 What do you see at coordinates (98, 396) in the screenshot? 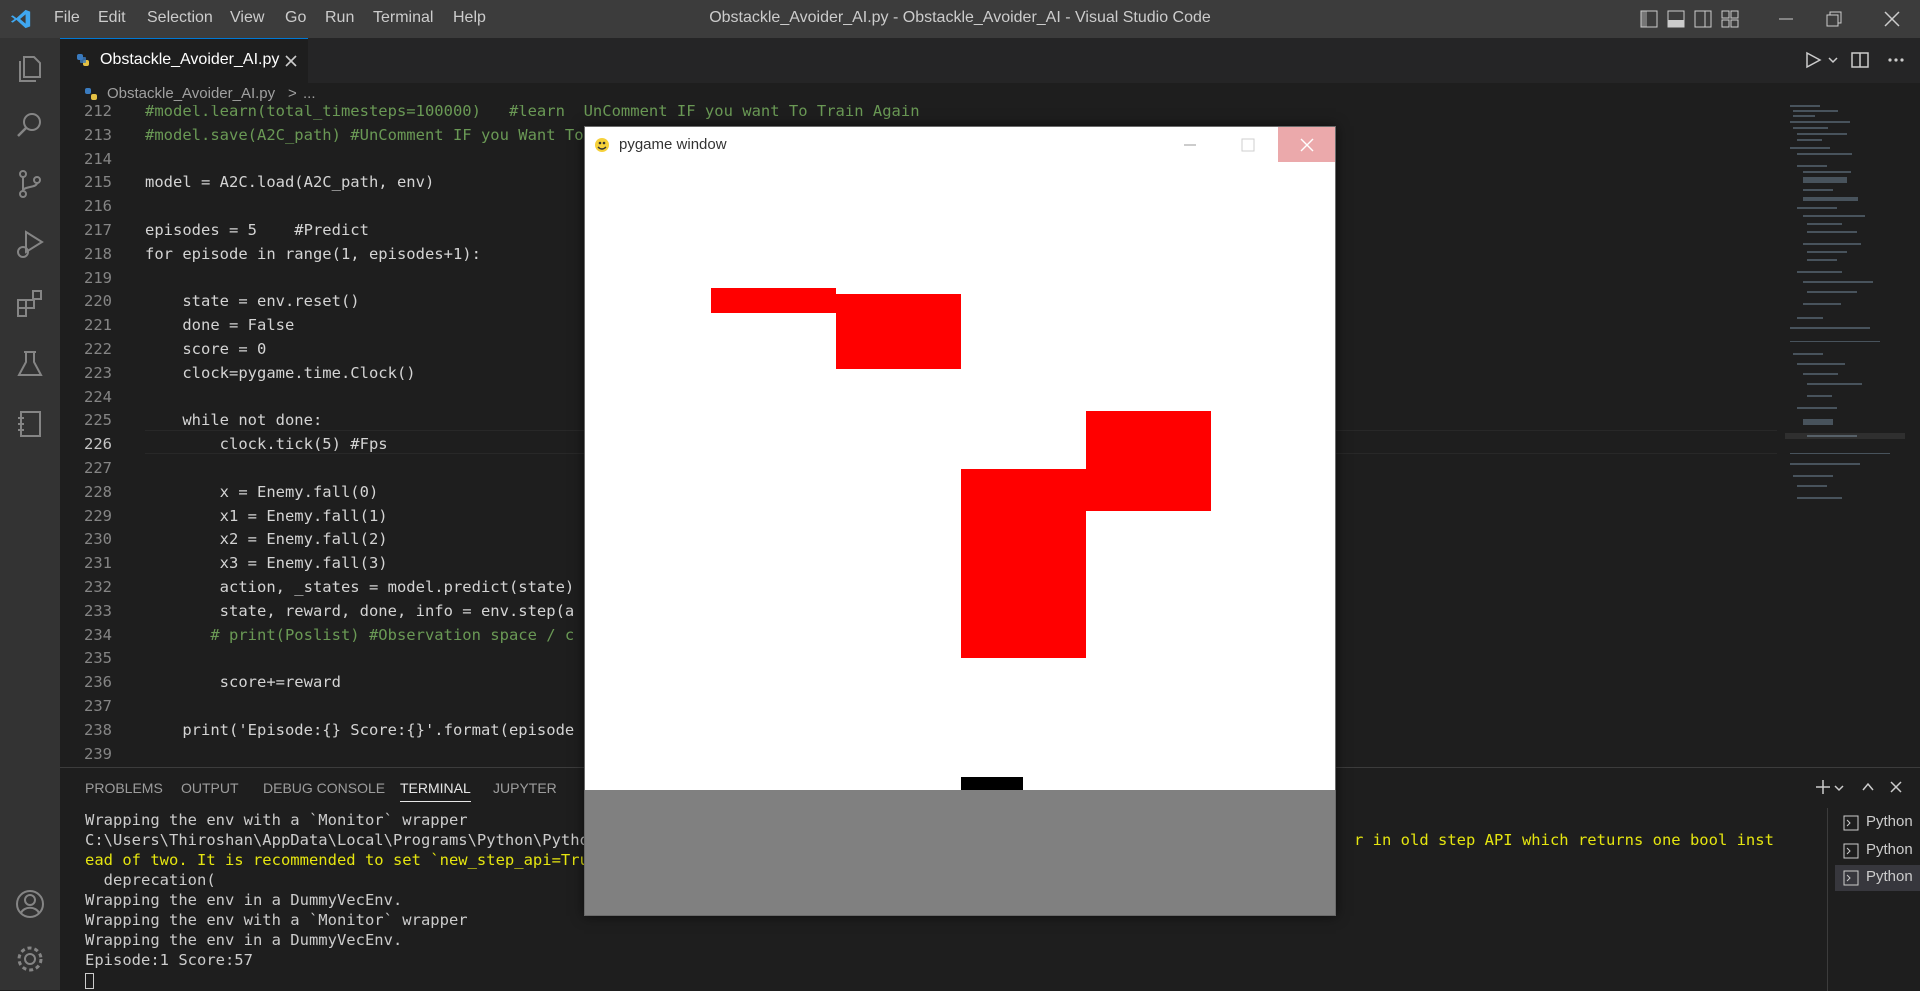
I see `line-number: 224` at bounding box center [98, 396].